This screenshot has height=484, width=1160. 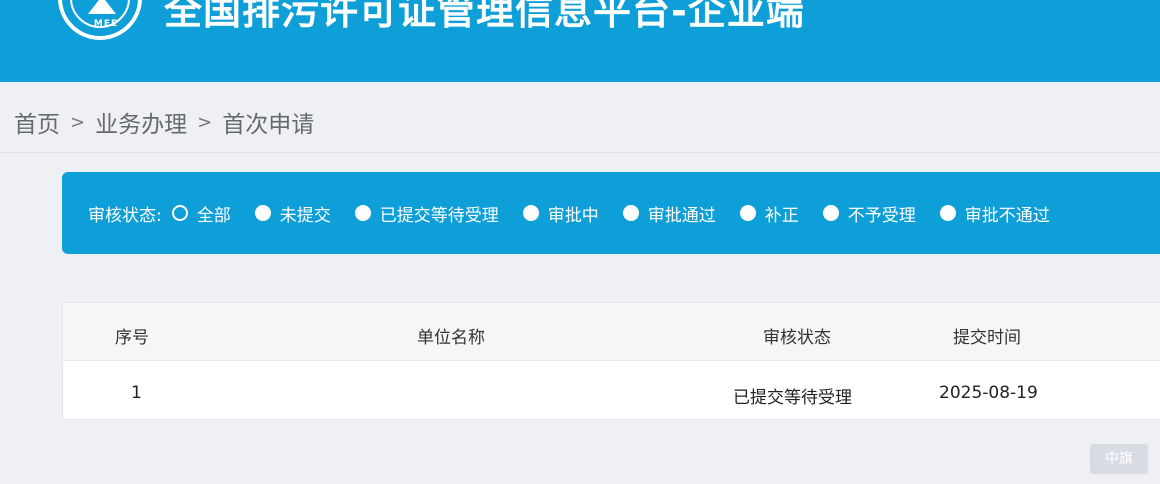 I want to click on filter-option-all: 全部, so click(x=201, y=213).